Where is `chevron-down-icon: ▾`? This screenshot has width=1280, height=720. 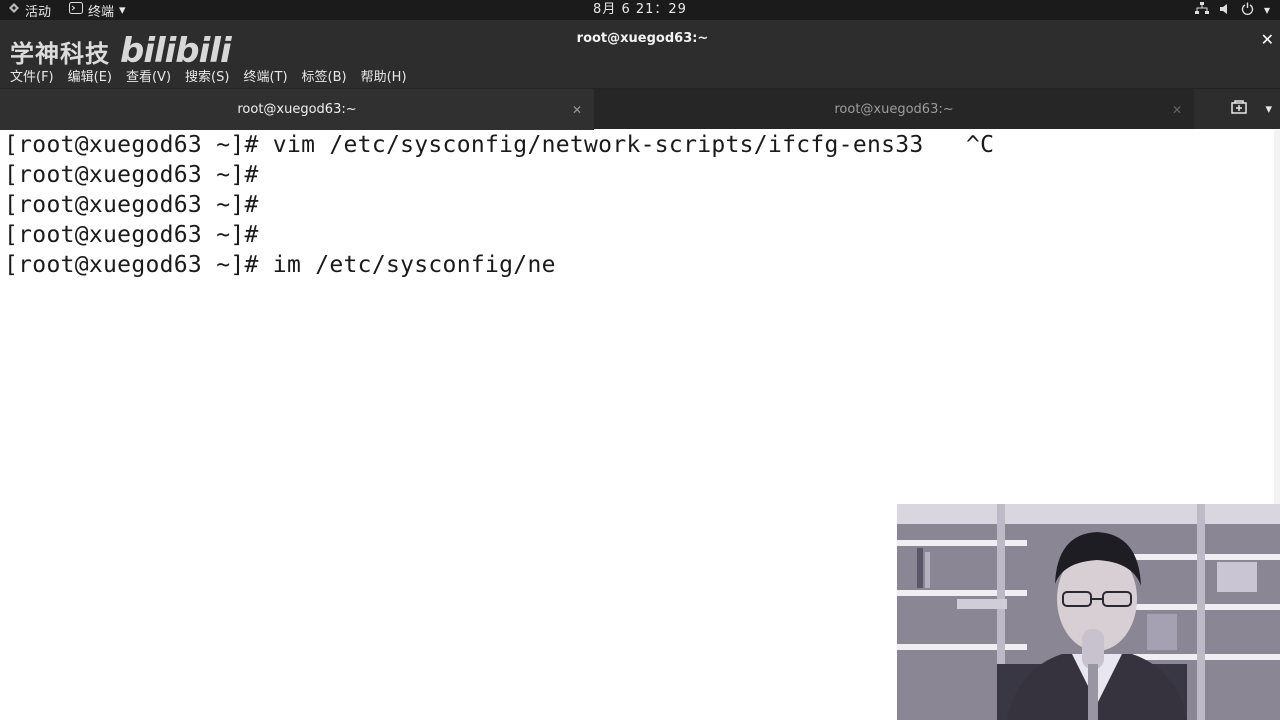
chevron-down-icon: ▾ is located at coordinates (1266, 10).